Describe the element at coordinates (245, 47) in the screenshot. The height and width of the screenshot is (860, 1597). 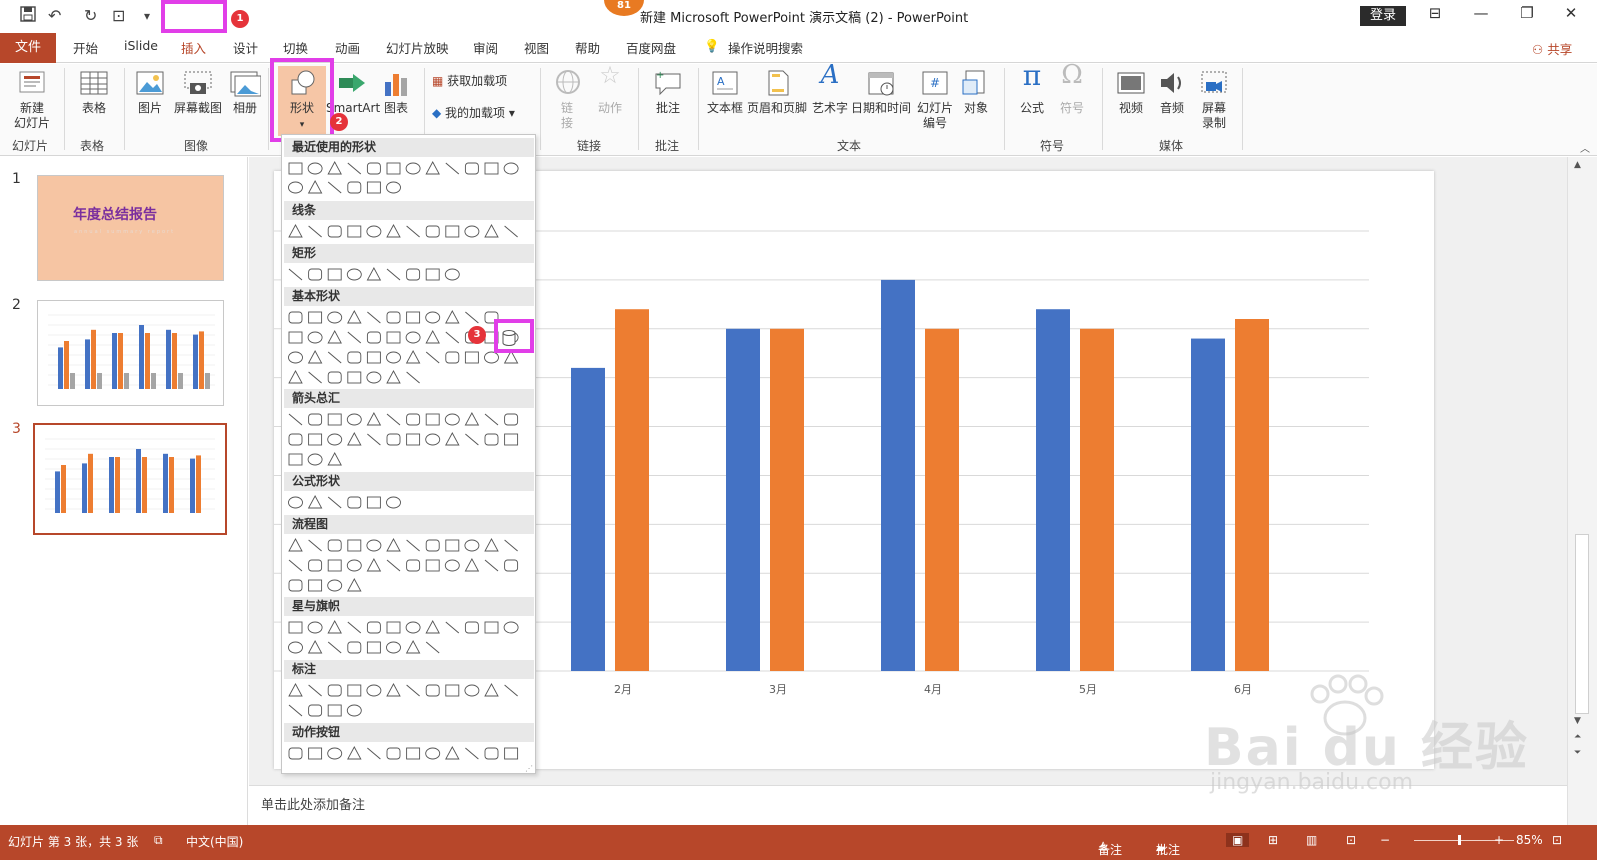
I see `tab-design: 设计` at that location.